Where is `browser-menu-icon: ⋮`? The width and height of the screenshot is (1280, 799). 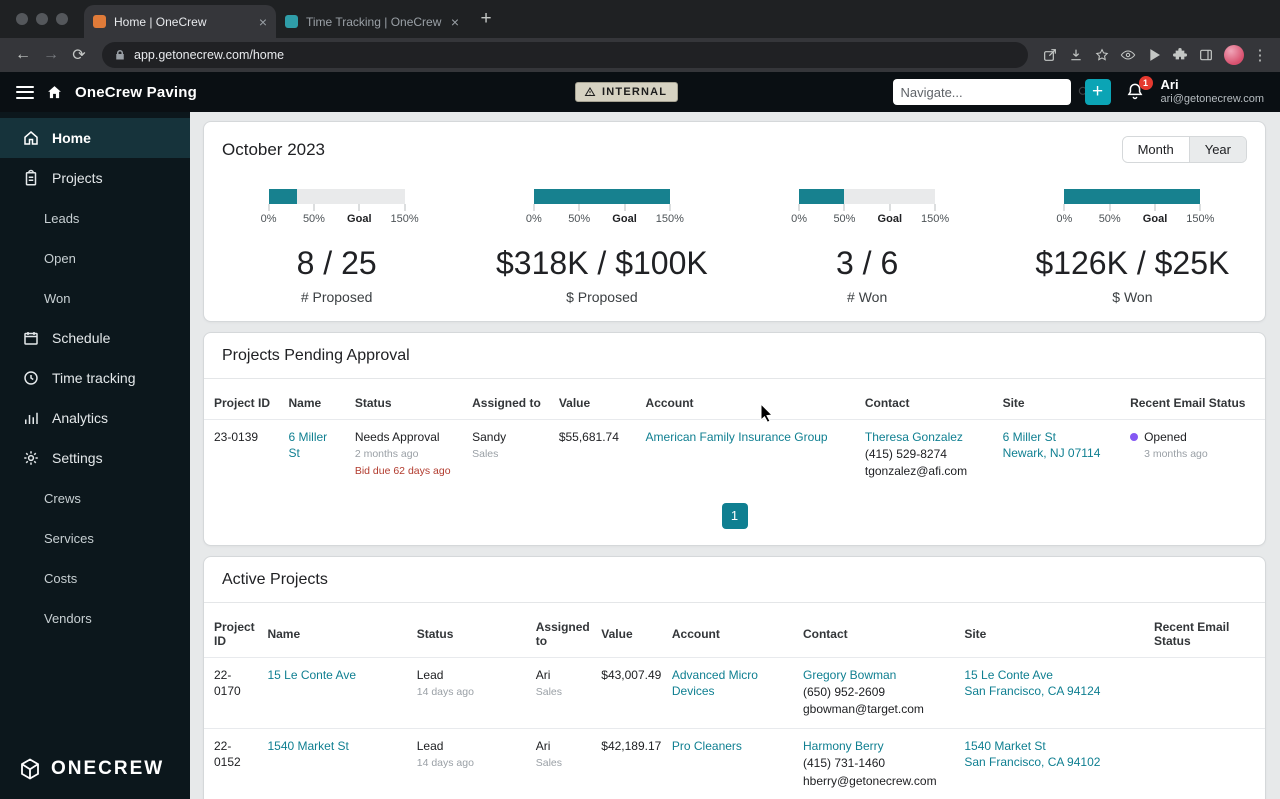
browser-menu-icon: ⋮ is located at coordinates (1260, 55).